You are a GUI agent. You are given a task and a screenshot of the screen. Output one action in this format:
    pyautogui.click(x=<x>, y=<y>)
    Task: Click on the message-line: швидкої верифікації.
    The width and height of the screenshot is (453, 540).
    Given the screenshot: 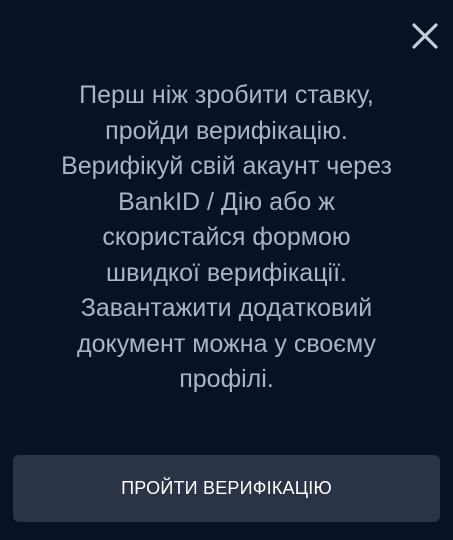 What is the action you would take?
    pyautogui.click(x=226, y=272)
    